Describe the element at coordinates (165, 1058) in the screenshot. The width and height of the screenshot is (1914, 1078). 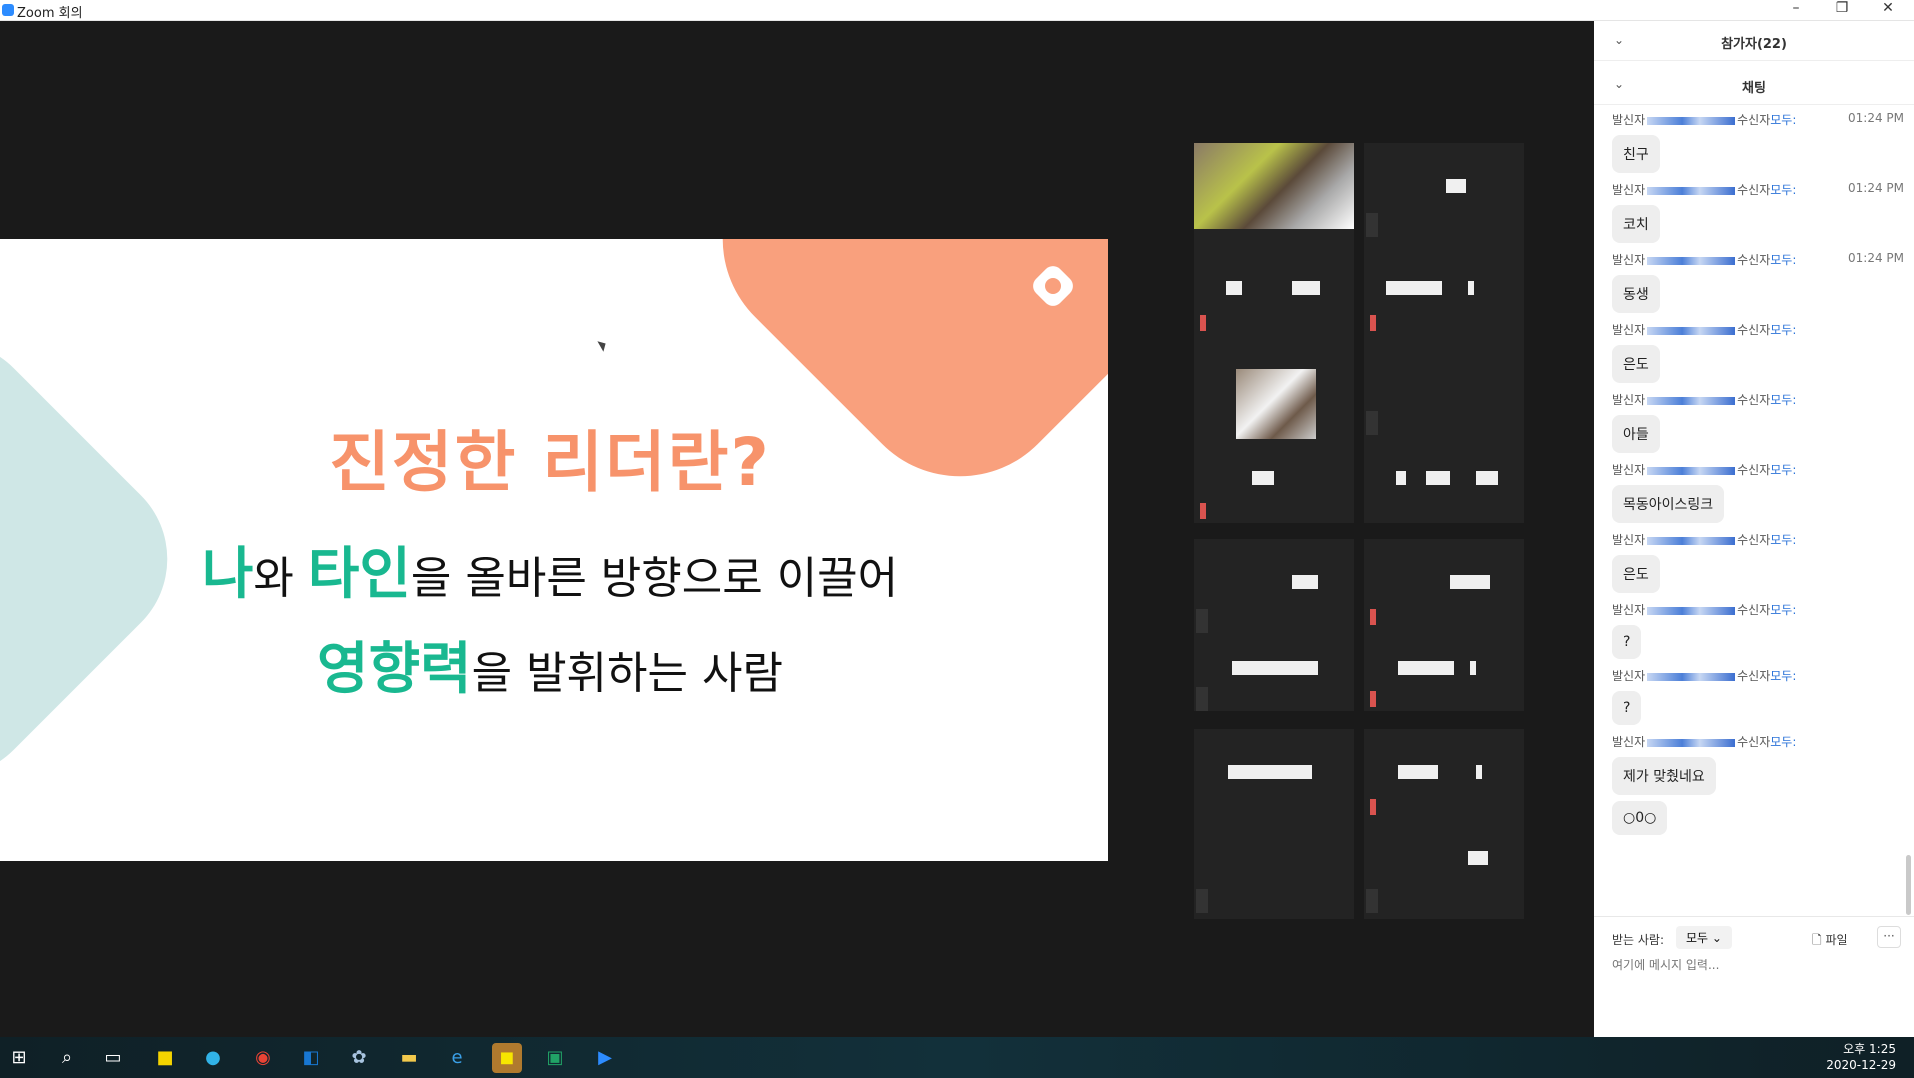
I see `sticky-notes-icon: ■` at that location.